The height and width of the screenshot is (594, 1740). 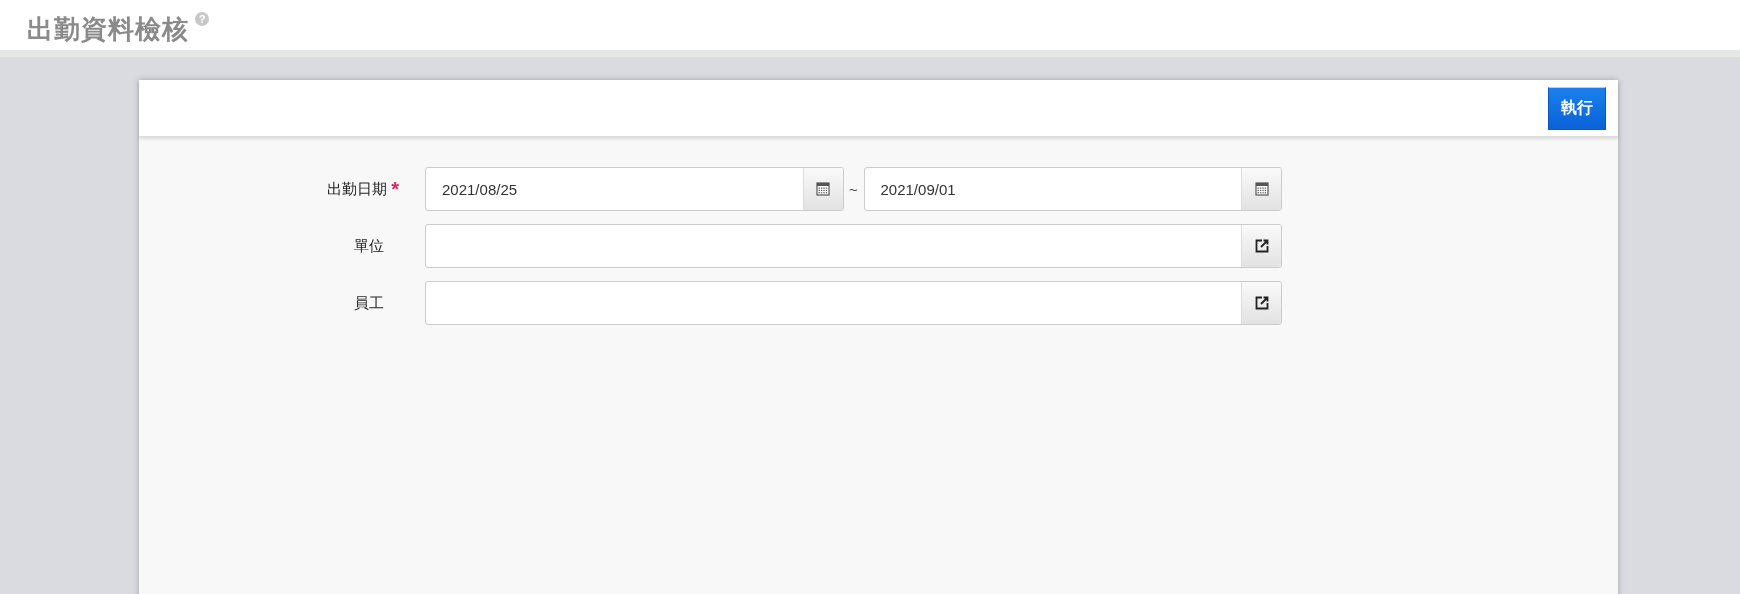 What do you see at coordinates (918, 189) in the screenshot?
I see `field-value: 2021/09/01` at bounding box center [918, 189].